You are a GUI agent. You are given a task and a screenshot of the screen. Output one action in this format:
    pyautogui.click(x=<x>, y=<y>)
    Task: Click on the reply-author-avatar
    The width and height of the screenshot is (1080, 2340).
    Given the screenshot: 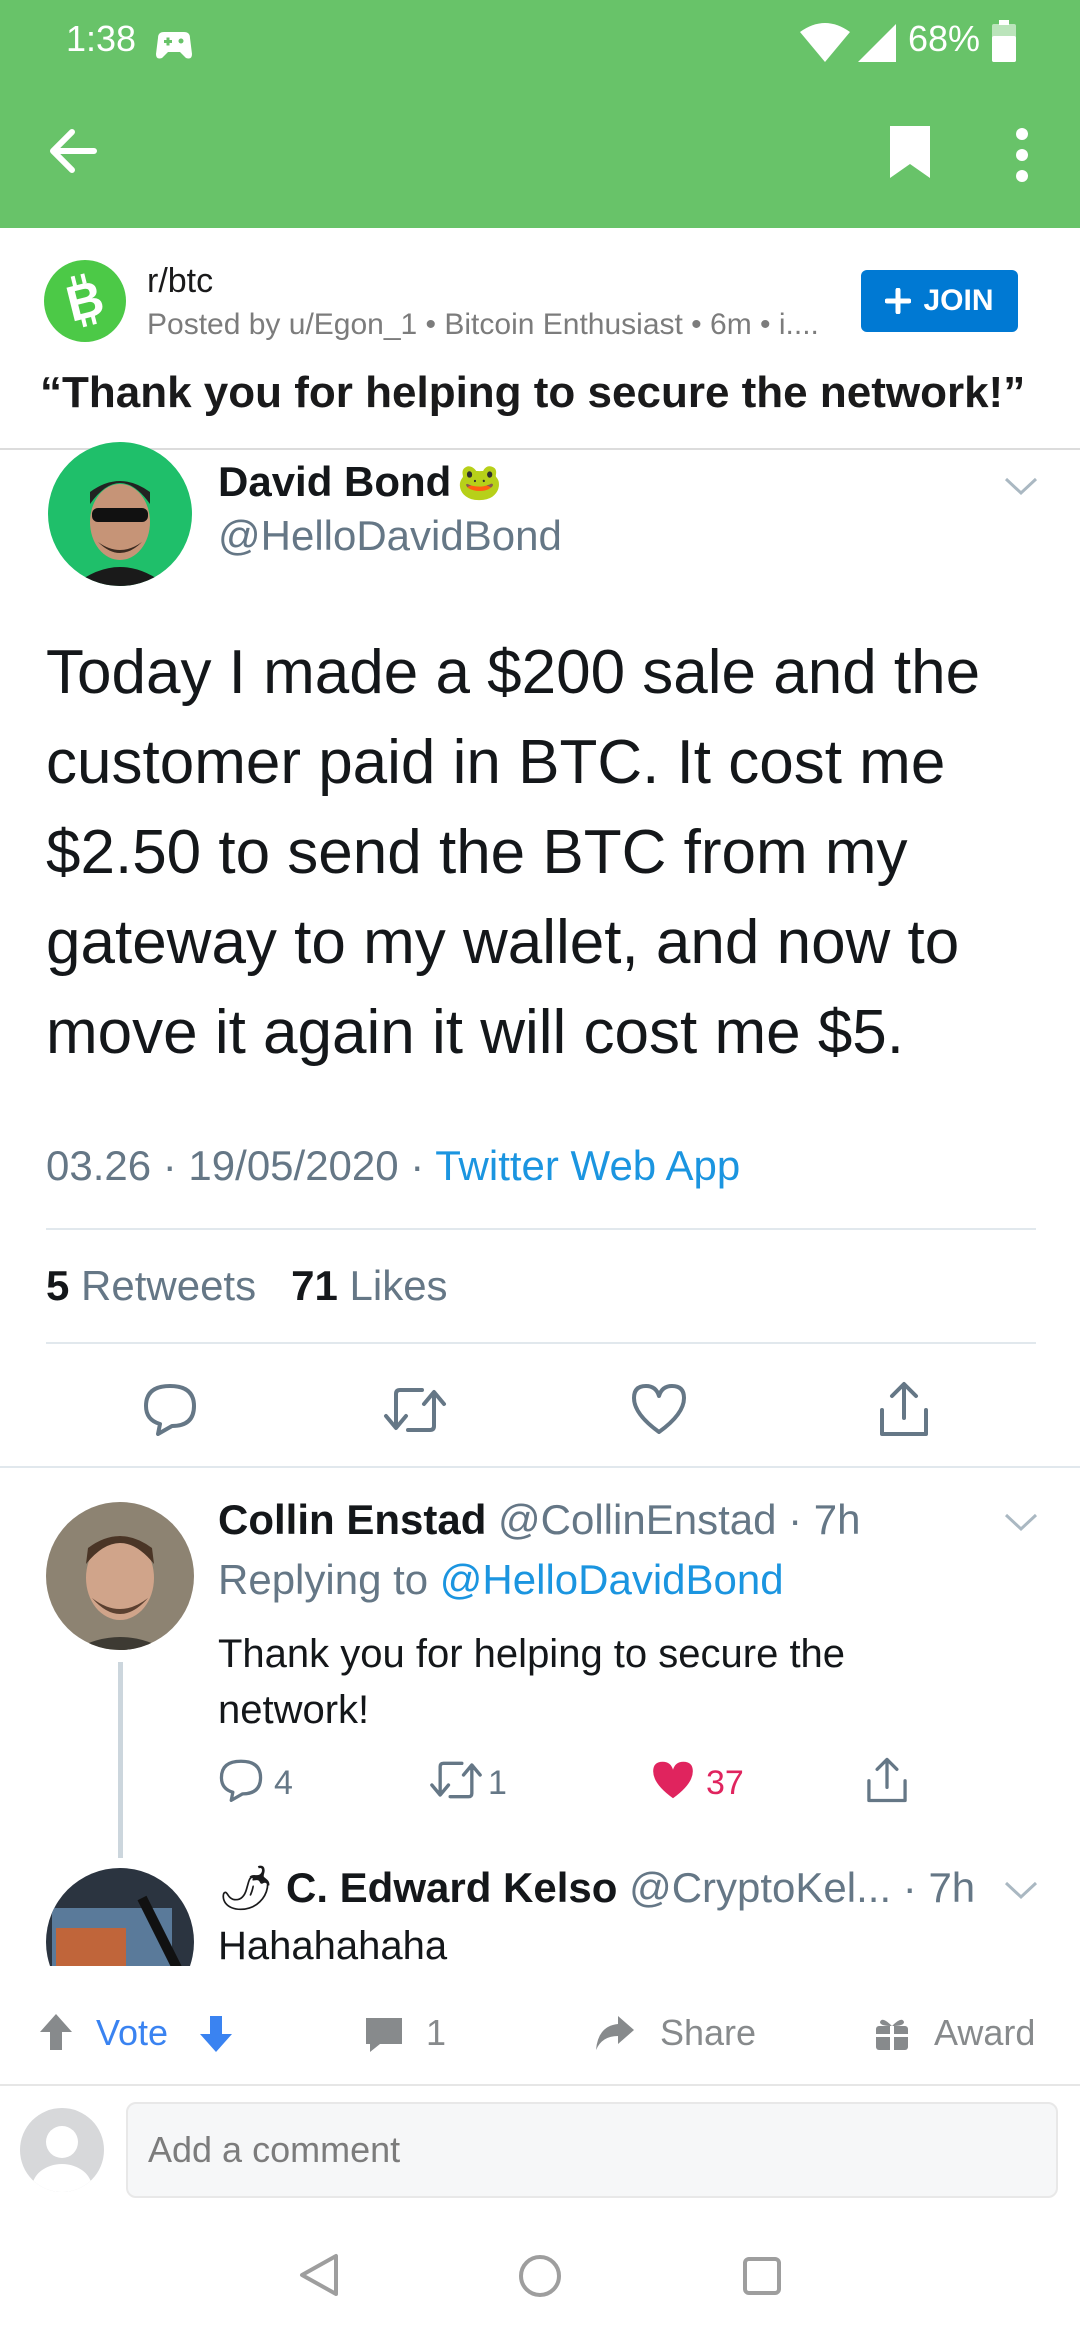 What is the action you would take?
    pyautogui.click(x=120, y=1576)
    